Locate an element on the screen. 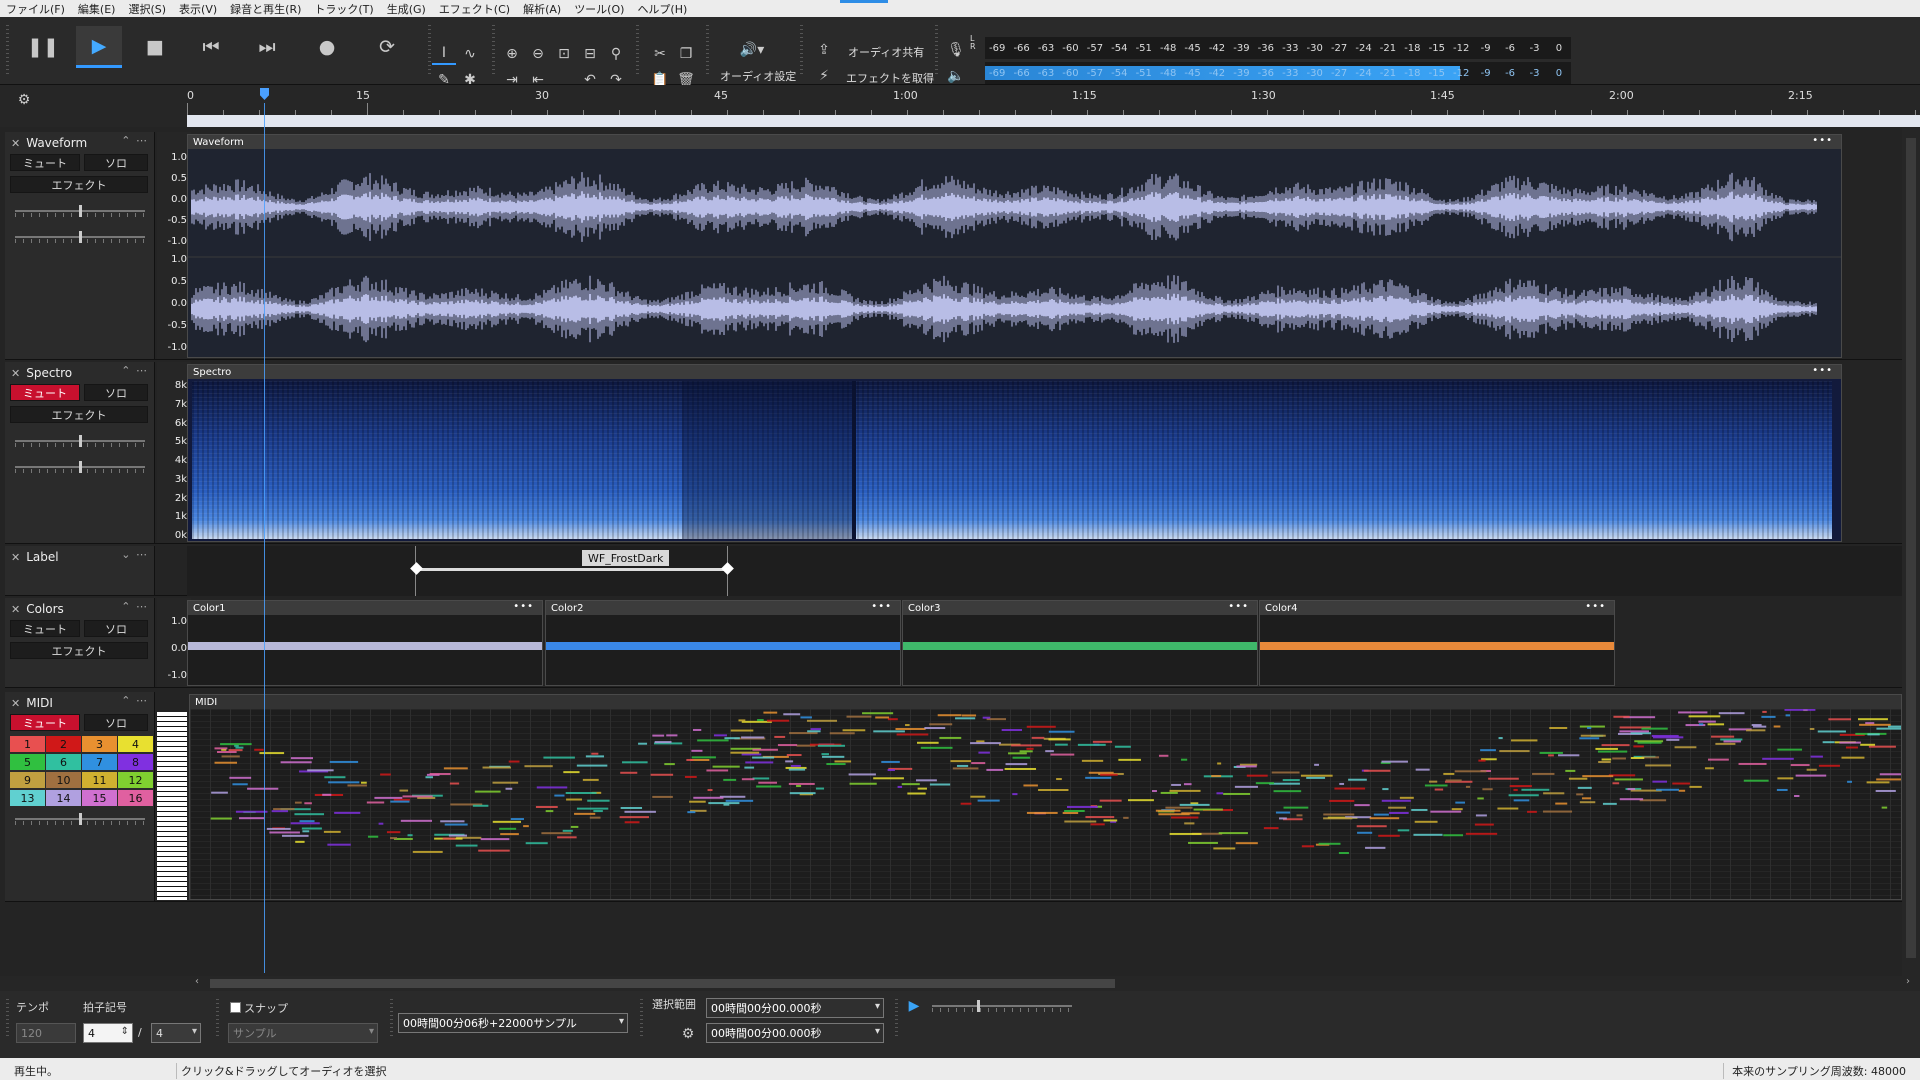  snap-checkbox is located at coordinates (235, 1007).